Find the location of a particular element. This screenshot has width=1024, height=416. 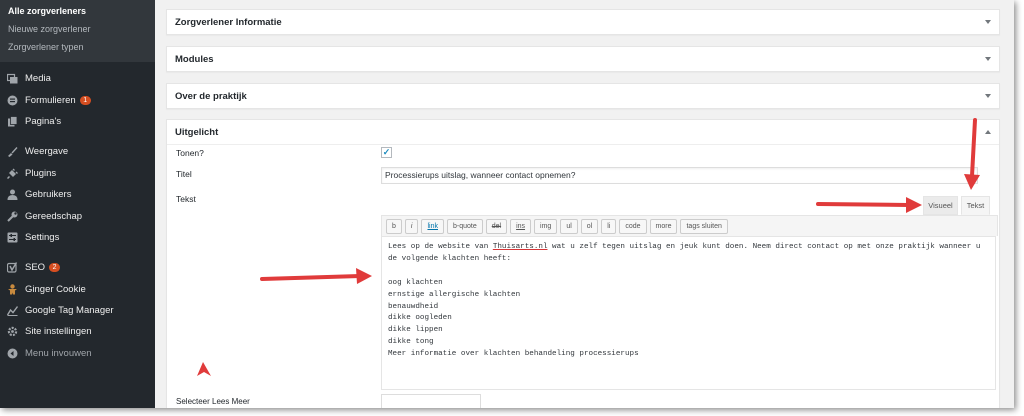

forms-icon is located at coordinates (12, 100).